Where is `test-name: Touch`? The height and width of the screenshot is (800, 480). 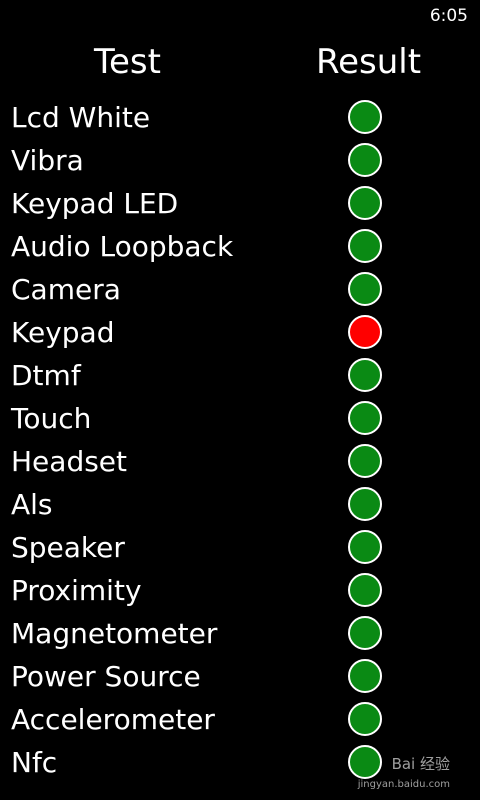
test-name: Touch is located at coordinates (51, 418).